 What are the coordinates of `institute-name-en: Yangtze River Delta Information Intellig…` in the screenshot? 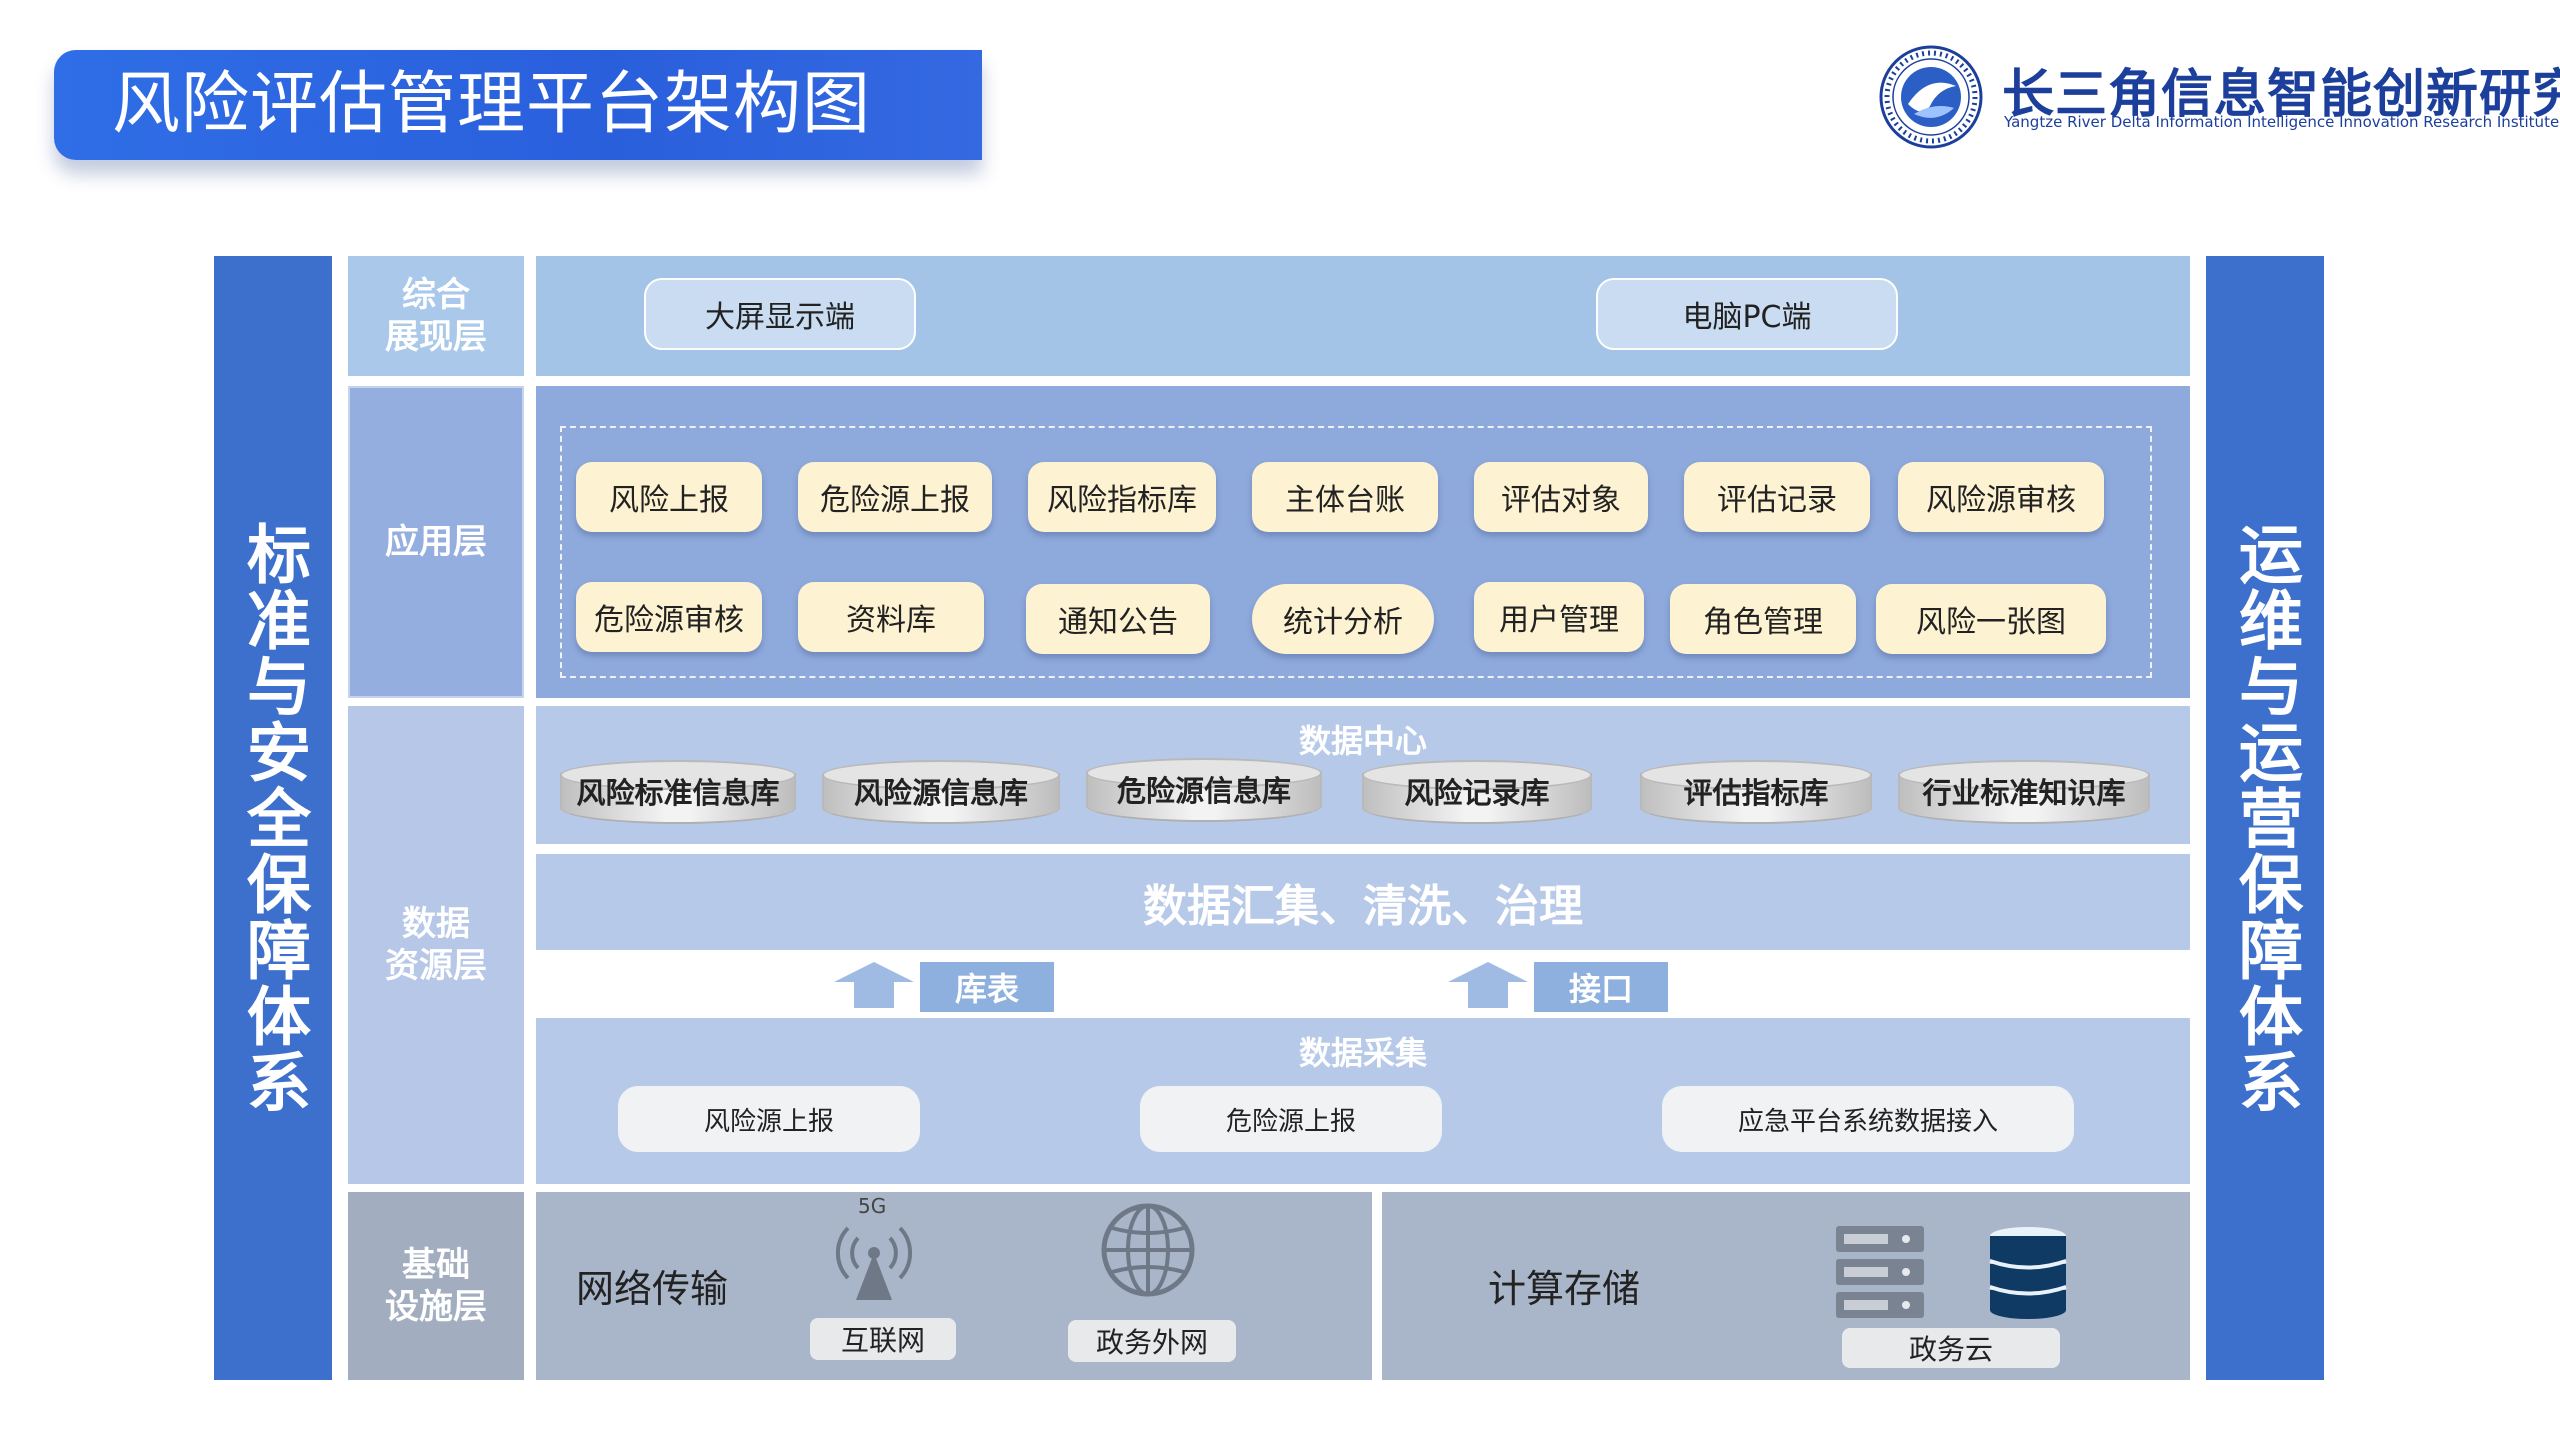 It's located at (2282, 122).